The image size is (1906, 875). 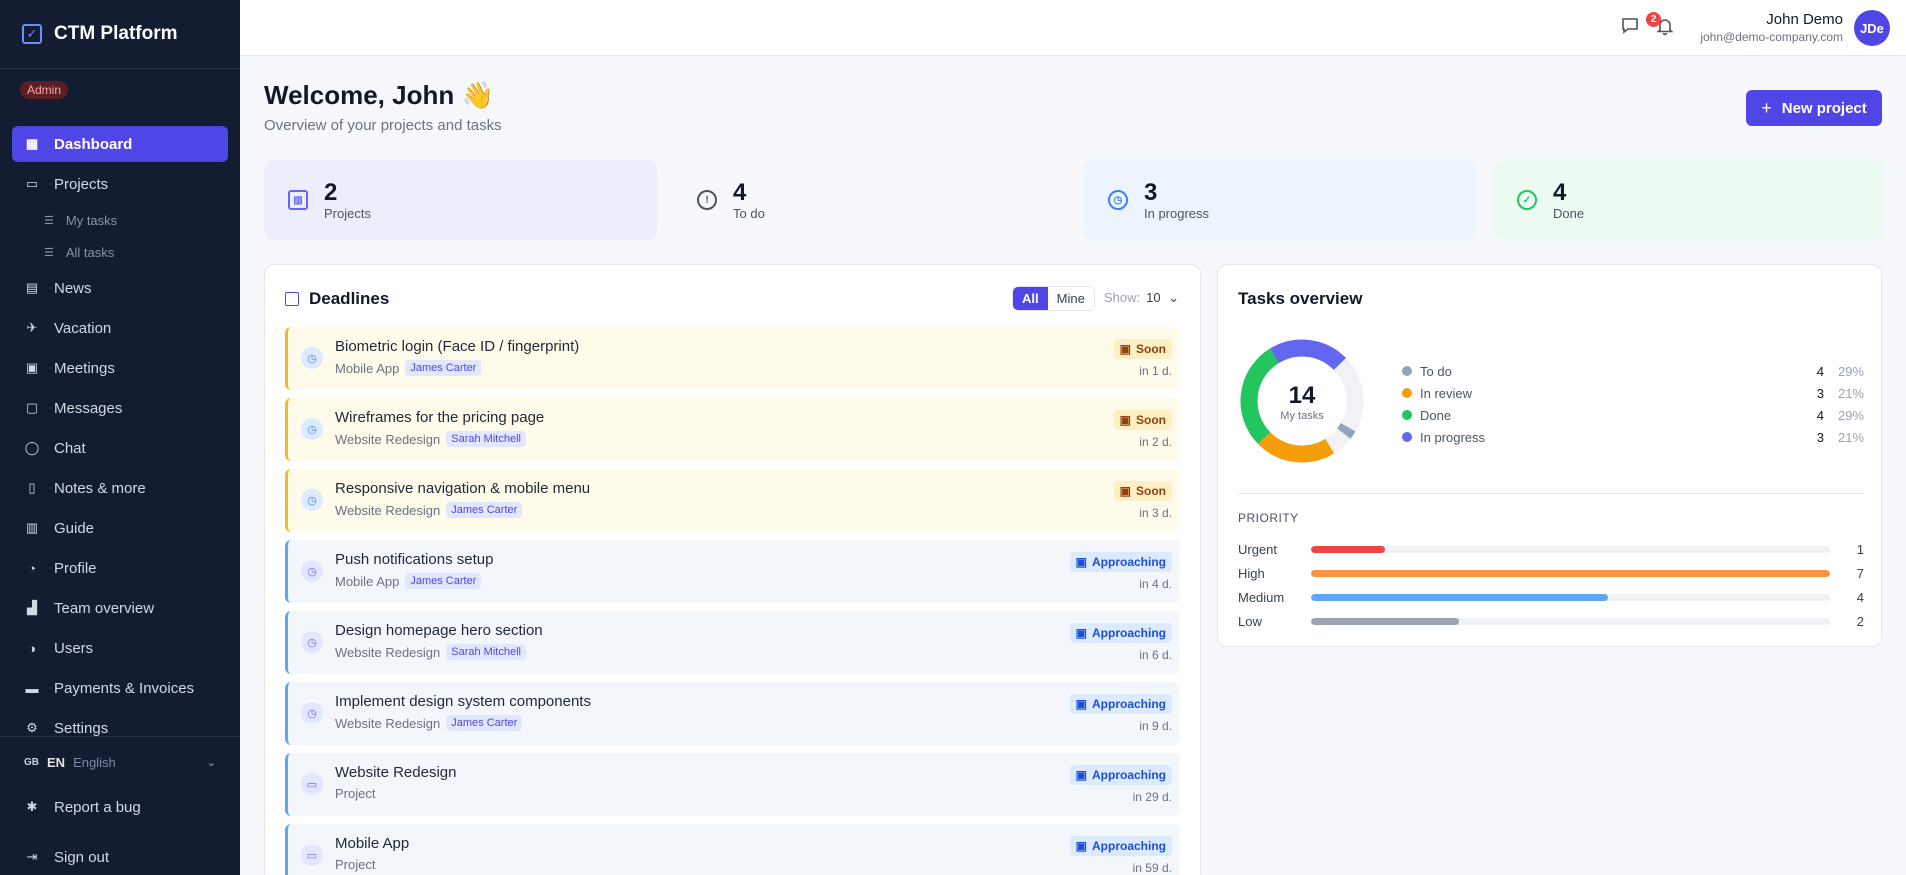 I want to click on sidebar-item-guide: ▥ Guide, so click(x=120, y=528).